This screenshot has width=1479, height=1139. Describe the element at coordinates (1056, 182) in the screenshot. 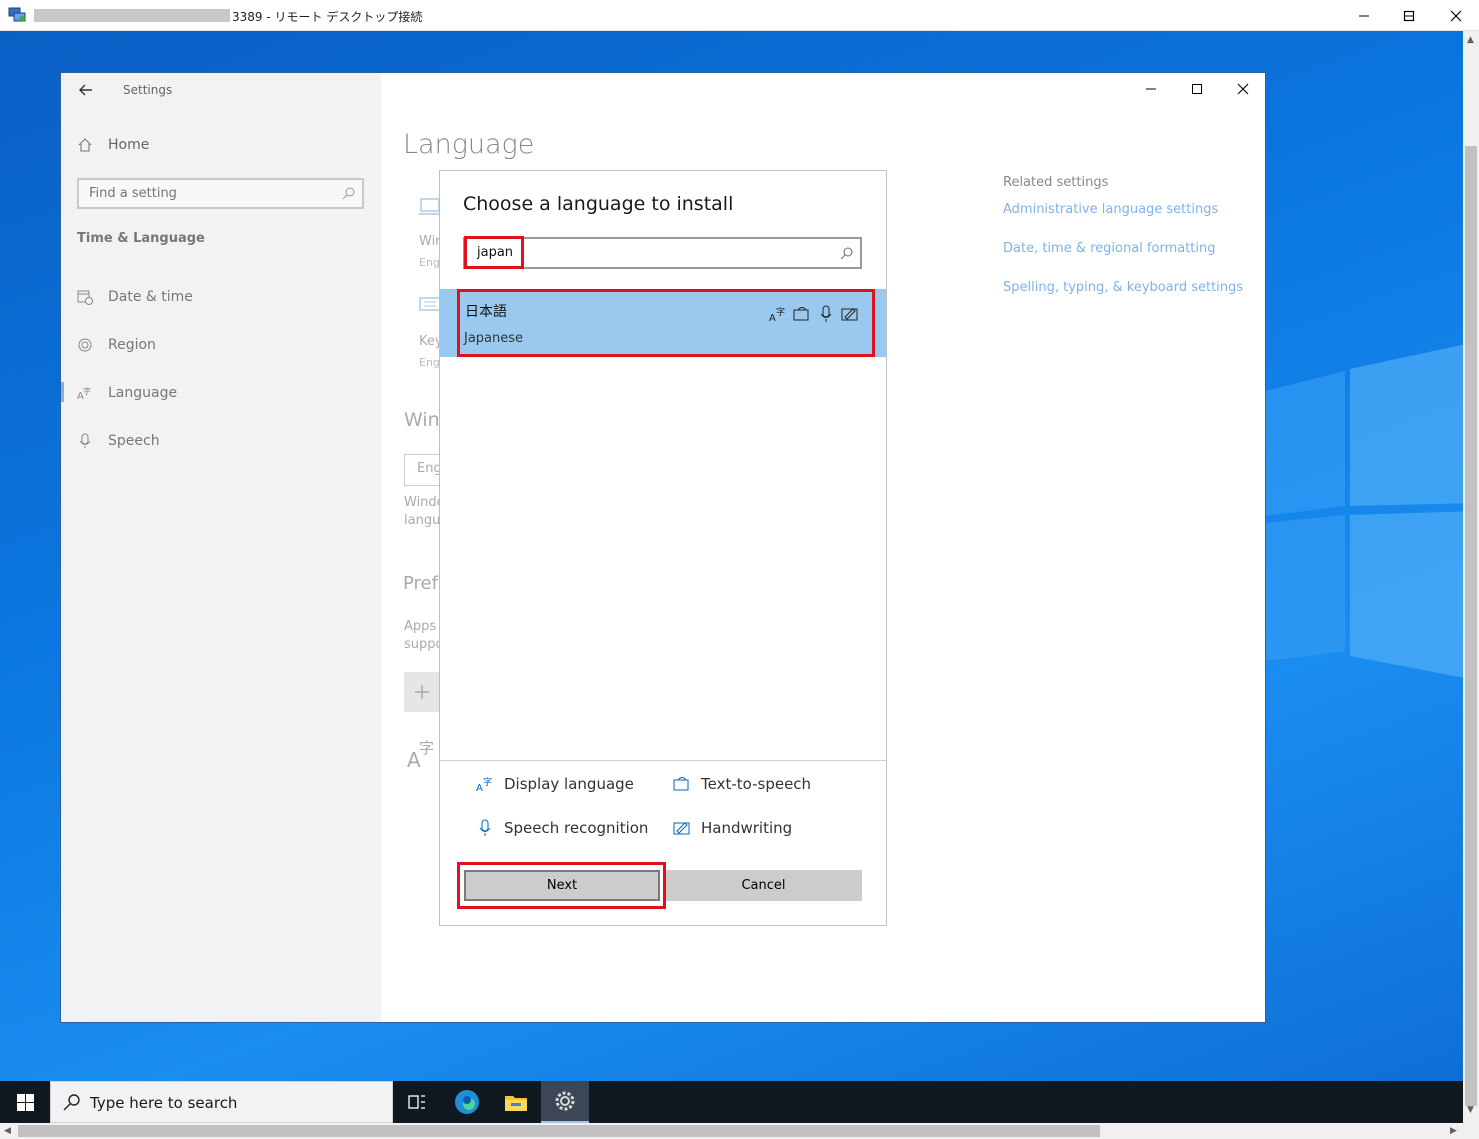

I see `related-settings-title: Related settings` at that location.